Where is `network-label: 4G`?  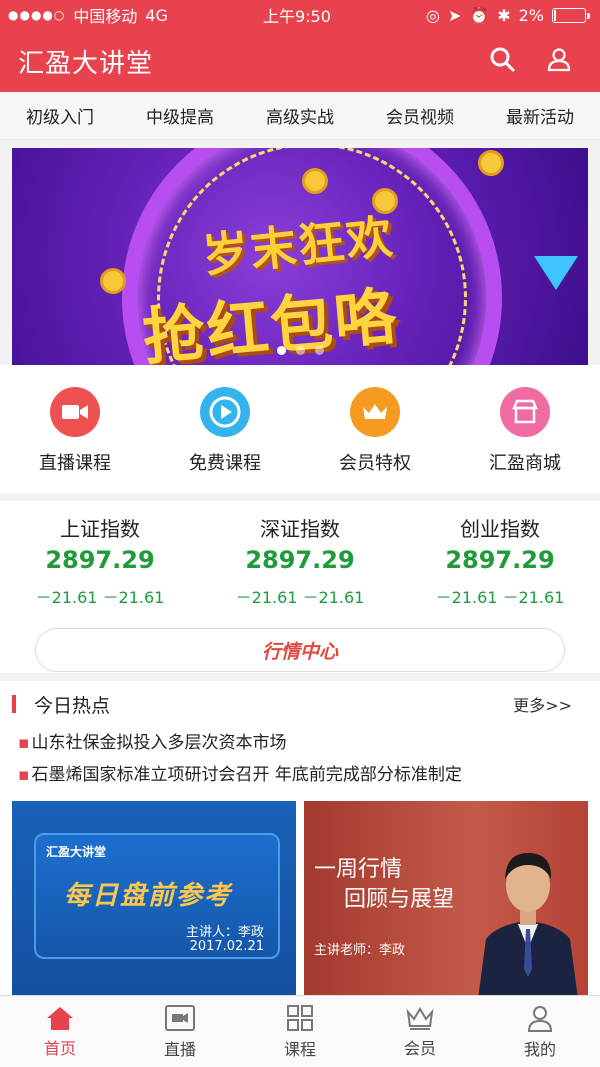 network-label: 4G is located at coordinates (156, 15).